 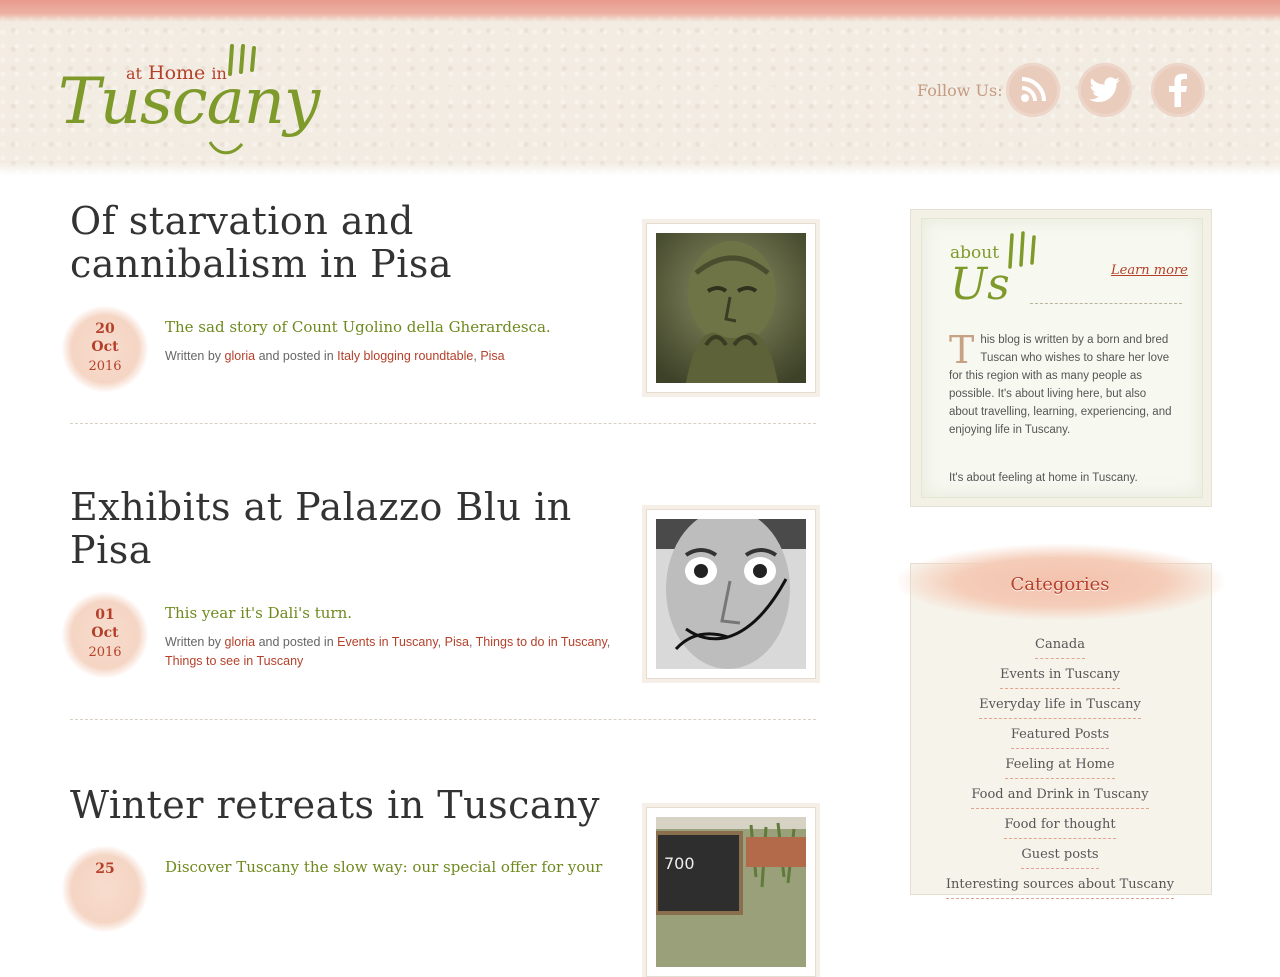 What do you see at coordinates (400, 613) in the screenshot?
I see `post-excerpt: This year it's Dali's turn.` at bounding box center [400, 613].